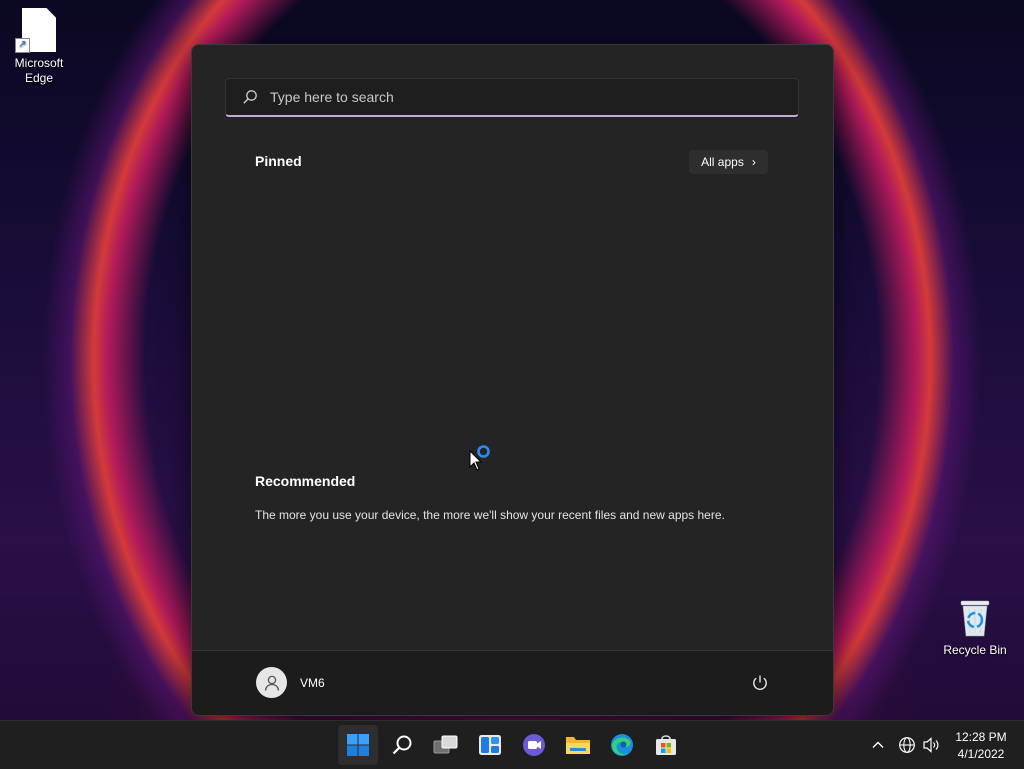 The image size is (1024, 769). What do you see at coordinates (278, 161) in the screenshot?
I see `pinned-heading: Pinned` at bounding box center [278, 161].